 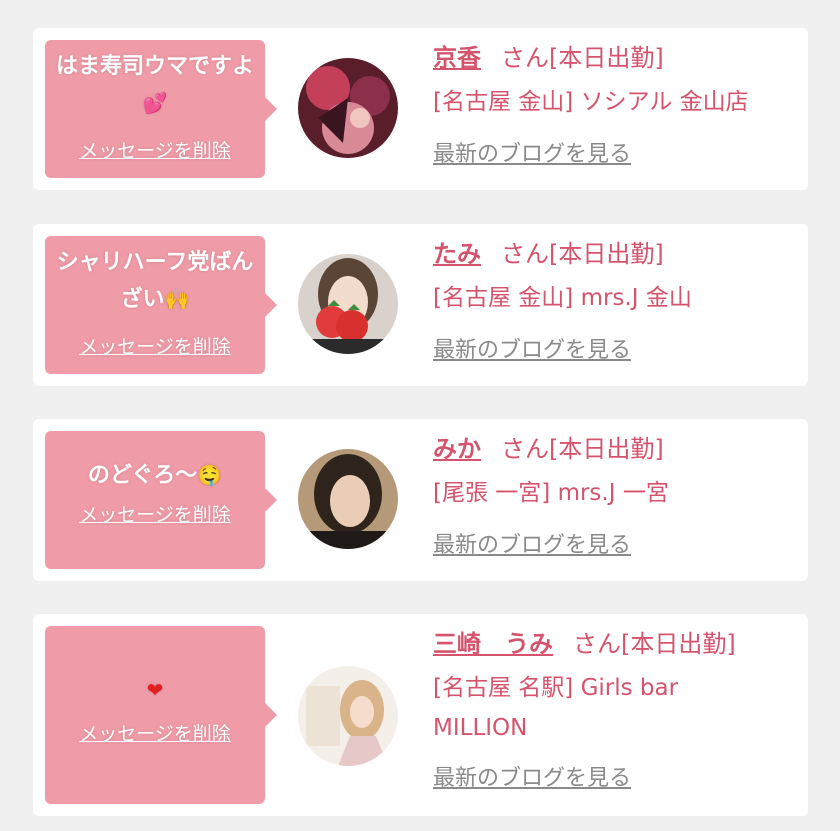 I want to click on cast-name-link: たみ, so click(x=457, y=254).